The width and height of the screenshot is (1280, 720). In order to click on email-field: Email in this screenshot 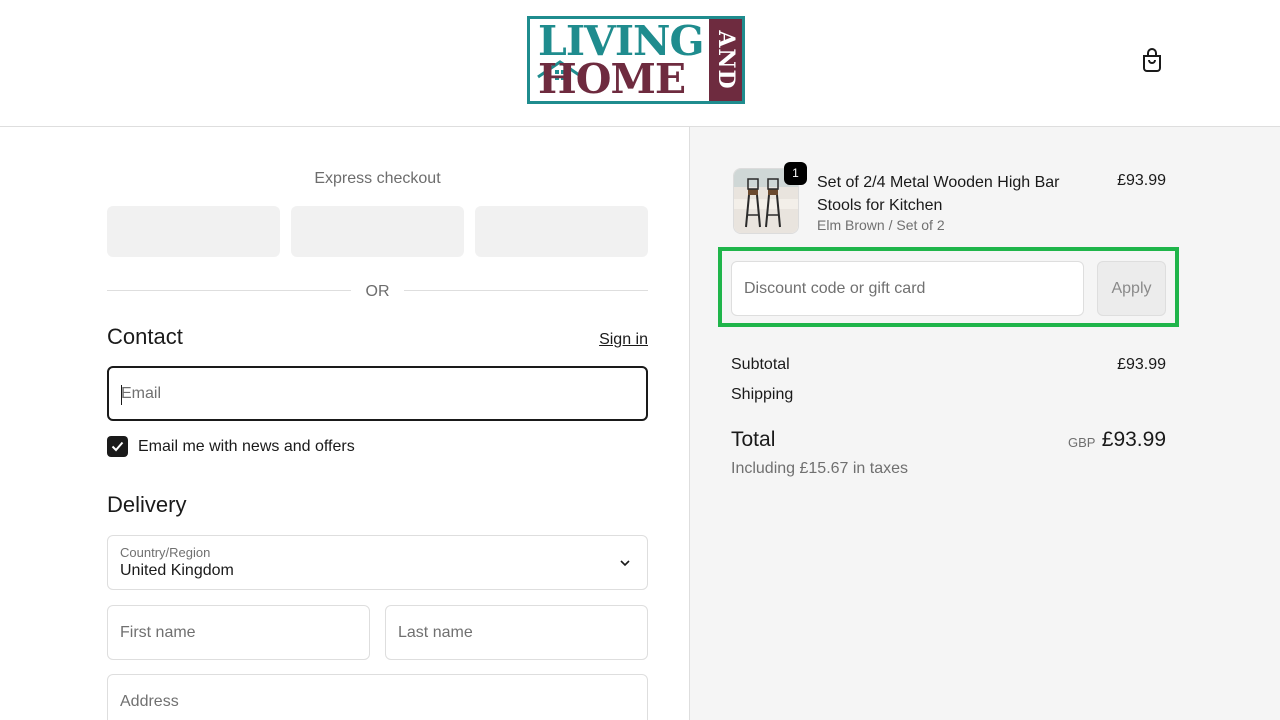, I will do `click(377, 393)`.